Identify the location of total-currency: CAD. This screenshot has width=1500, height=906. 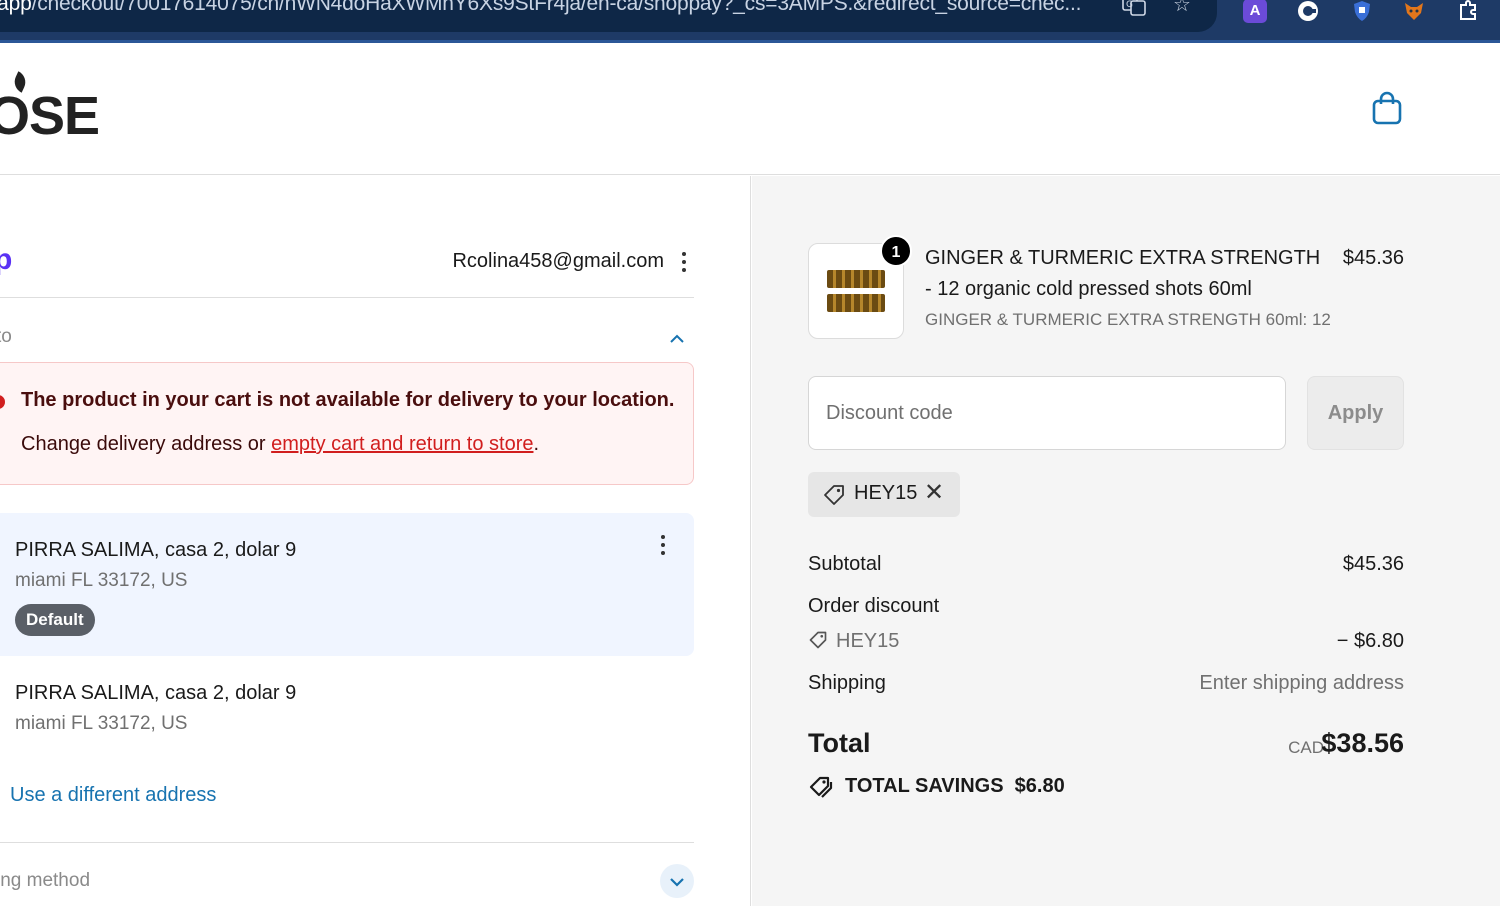
(1306, 747).